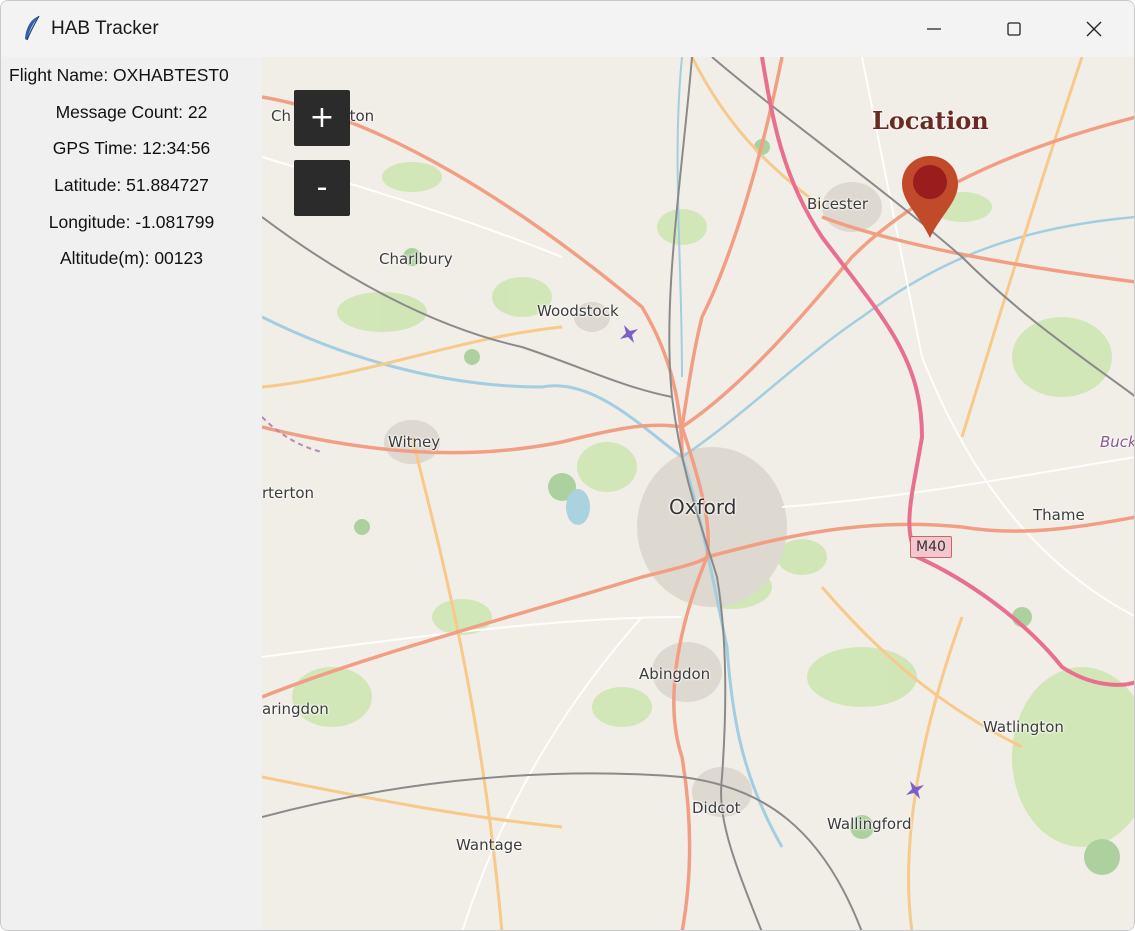  What do you see at coordinates (32, 29) in the screenshot?
I see `feather-icon` at bounding box center [32, 29].